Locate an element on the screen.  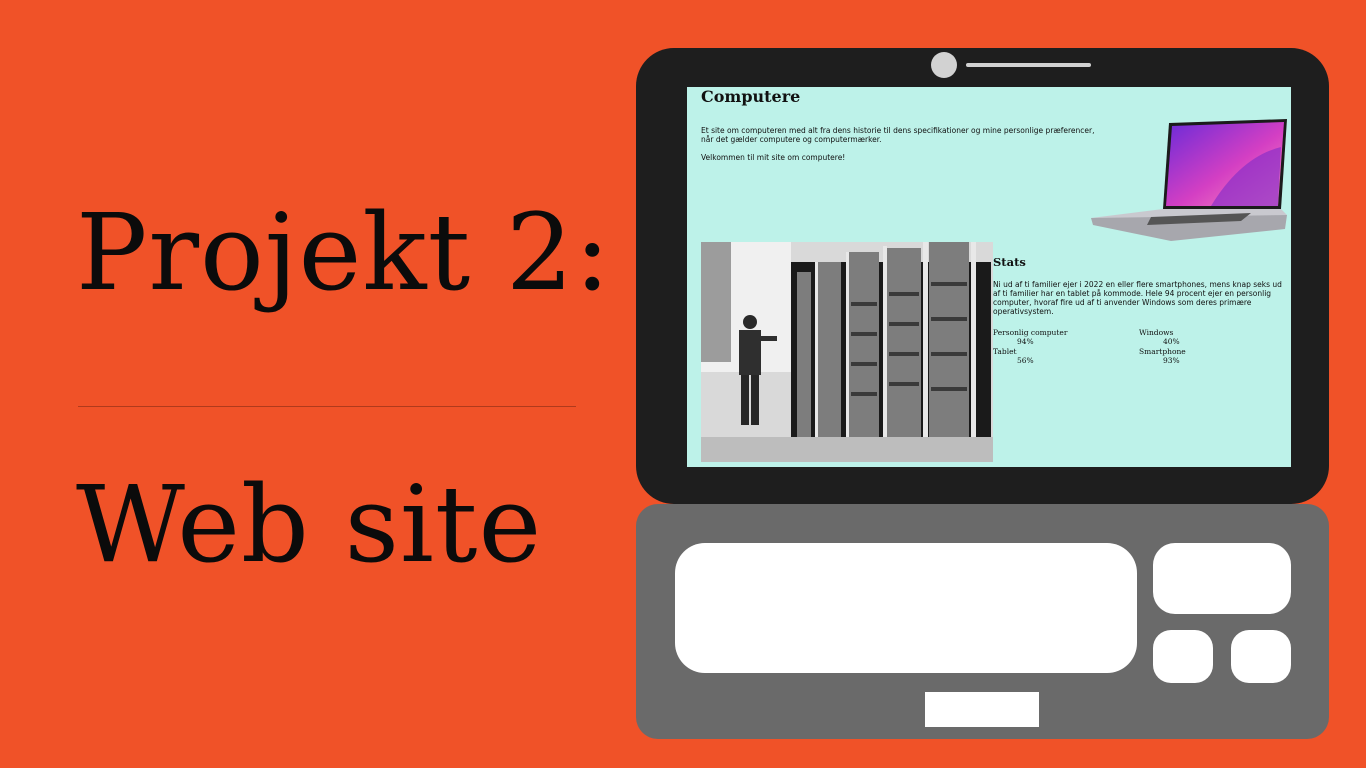
webcam-icon is located at coordinates (944, 65).